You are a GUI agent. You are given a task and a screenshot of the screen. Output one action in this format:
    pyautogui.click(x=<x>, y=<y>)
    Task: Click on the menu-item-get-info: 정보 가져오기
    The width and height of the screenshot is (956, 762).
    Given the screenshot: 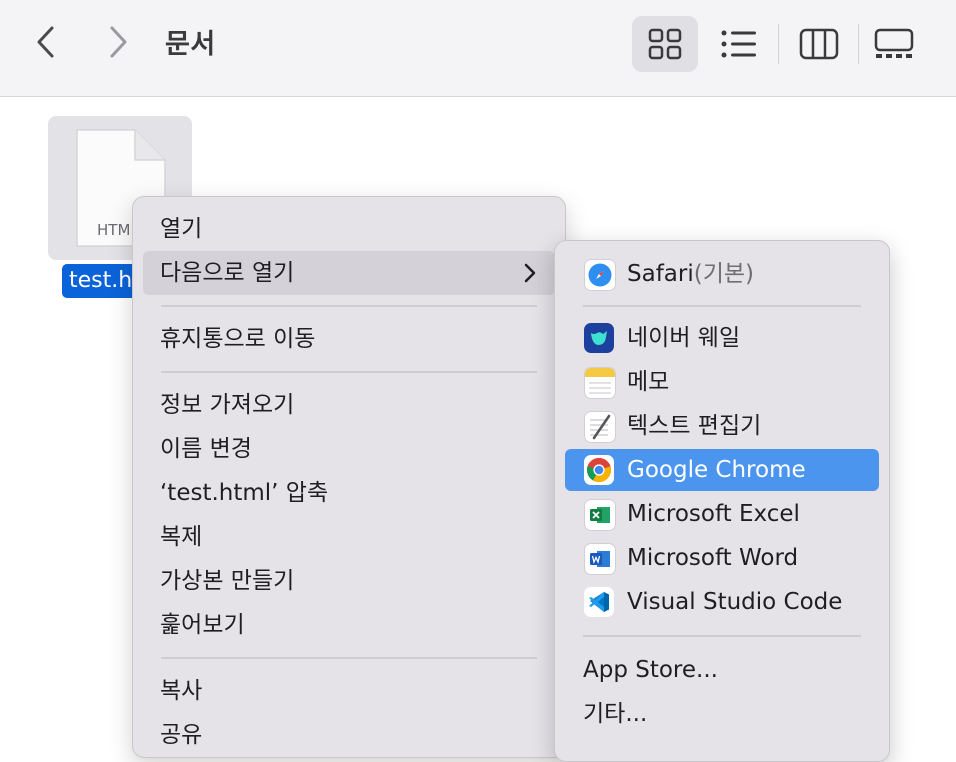 What is the action you would take?
    pyautogui.click(x=349, y=405)
    